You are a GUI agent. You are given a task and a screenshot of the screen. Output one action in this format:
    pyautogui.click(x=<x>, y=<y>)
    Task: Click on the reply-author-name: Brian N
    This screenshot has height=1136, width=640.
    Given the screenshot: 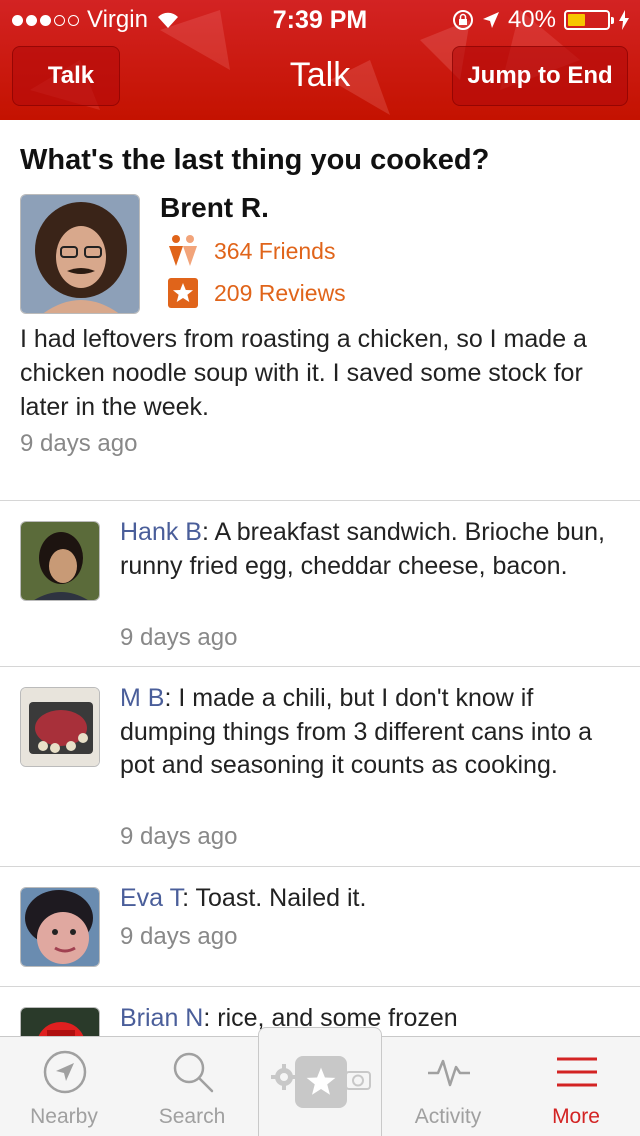 What is the action you would take?
    pyautogui.click(x=161, y=1018)
    